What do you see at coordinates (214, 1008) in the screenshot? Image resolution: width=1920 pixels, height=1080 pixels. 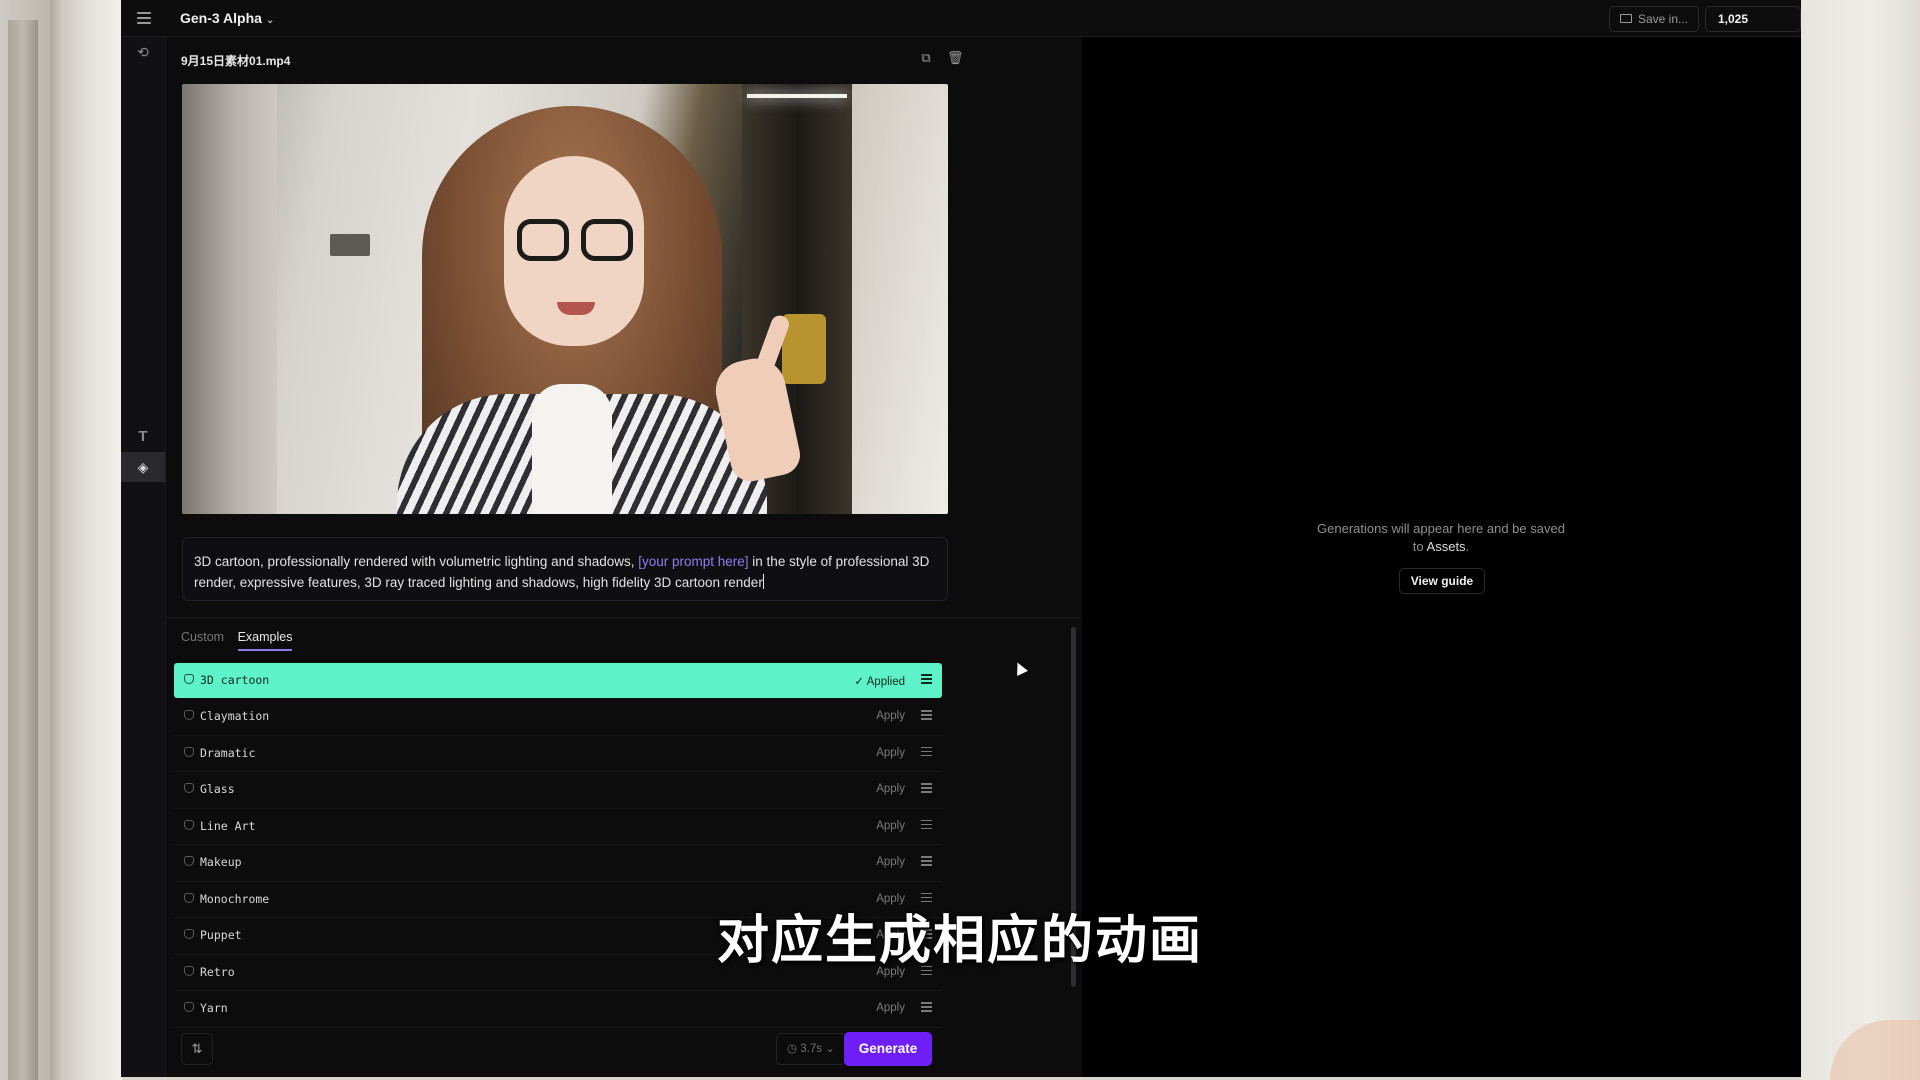 I see `style-name: Yarn` at bounding box center [214, 1008].